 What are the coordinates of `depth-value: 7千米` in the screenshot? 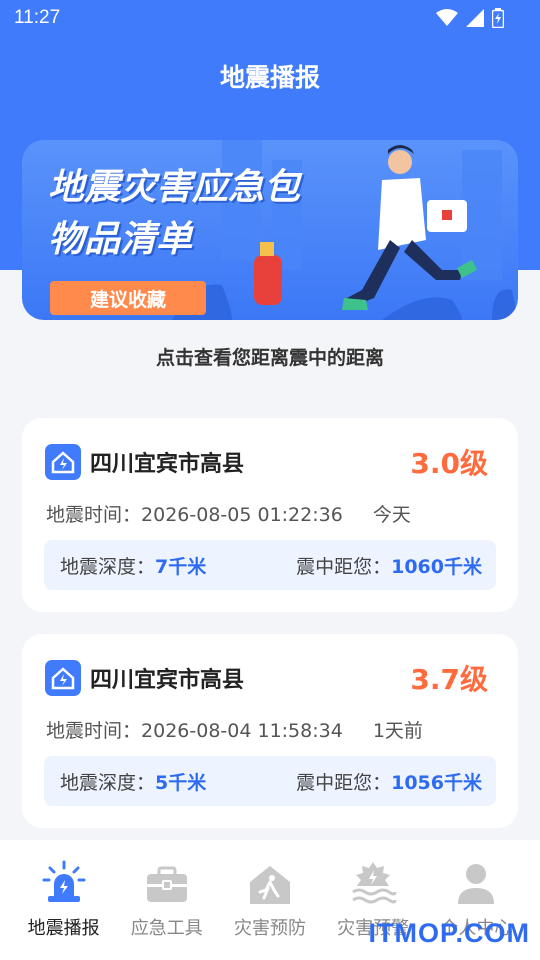 It's located at (181, 566).